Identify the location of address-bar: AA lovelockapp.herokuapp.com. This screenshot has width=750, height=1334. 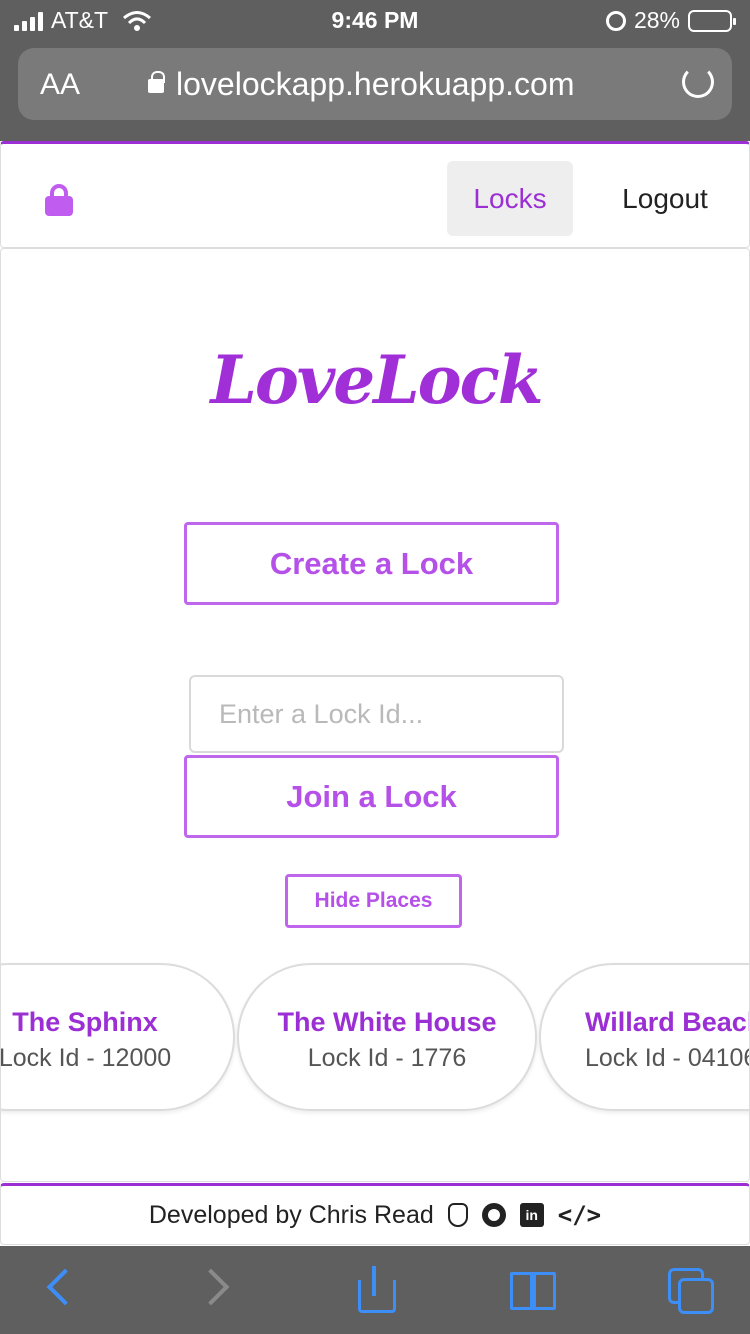
(375, 84).